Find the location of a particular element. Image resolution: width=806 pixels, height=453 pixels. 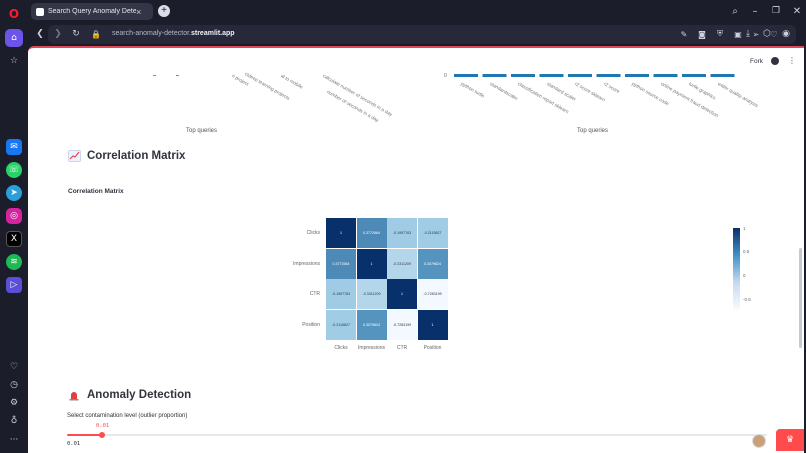

new-tab-button: + is located at coordinates (164, 11).